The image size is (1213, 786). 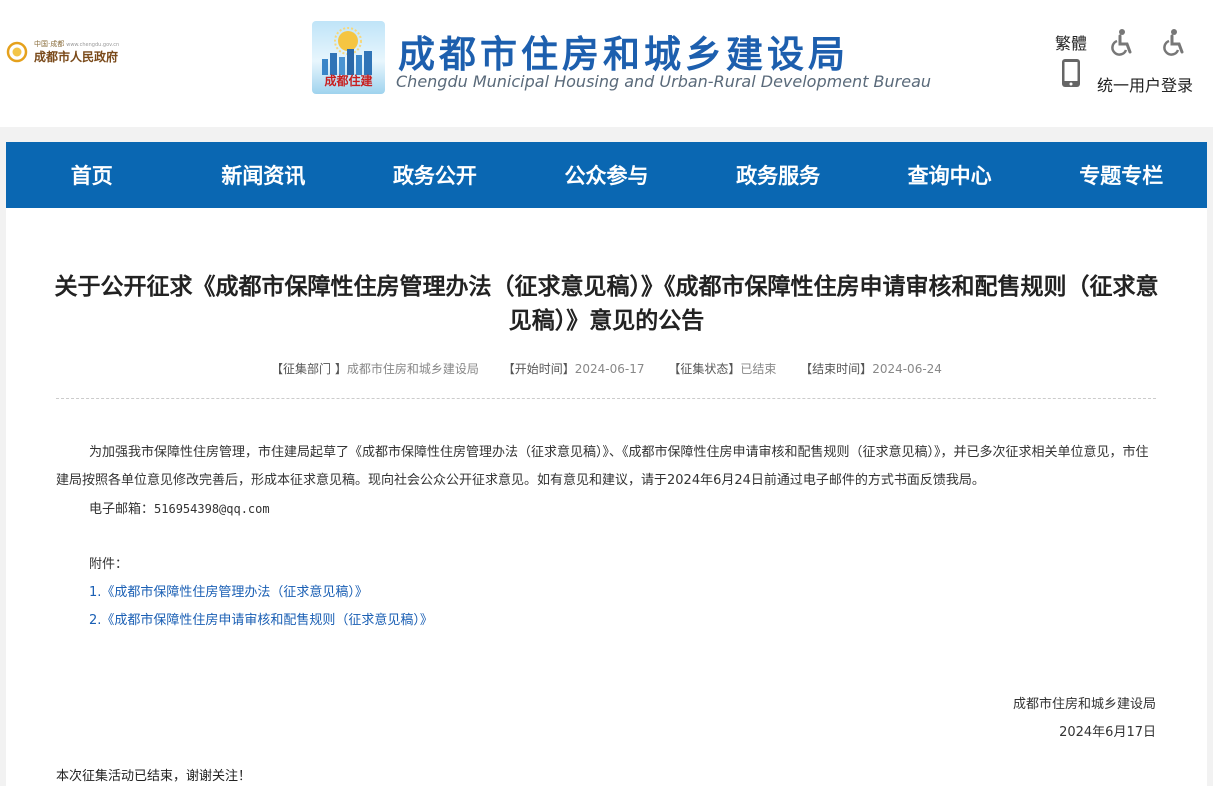 What do you see at coordinates (1122, 42) in the screenshot?
I see `accessibility-icon` at bounding box center [1122, 42].